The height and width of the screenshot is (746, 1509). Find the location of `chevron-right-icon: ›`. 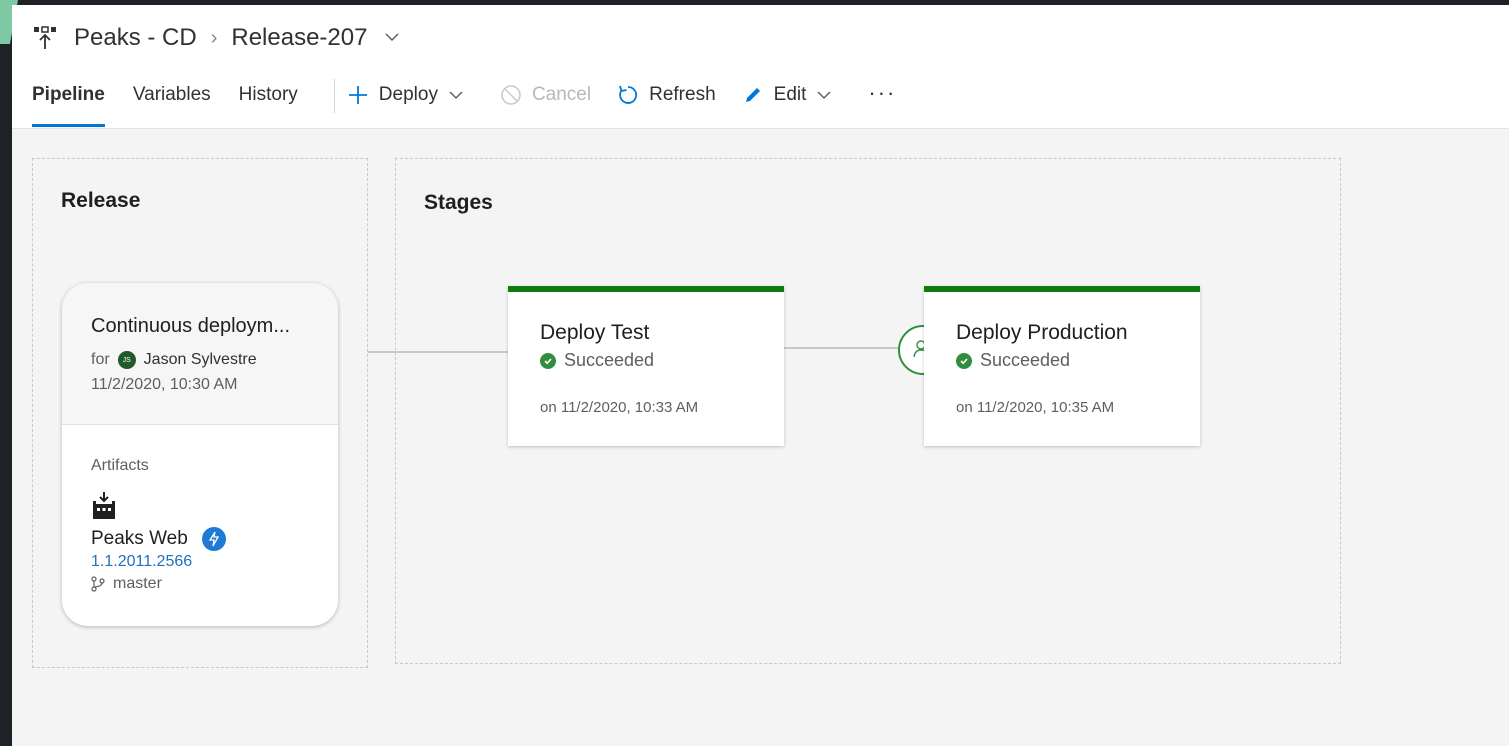

chevron-right-icon: › is located at coordinates (214, 37).